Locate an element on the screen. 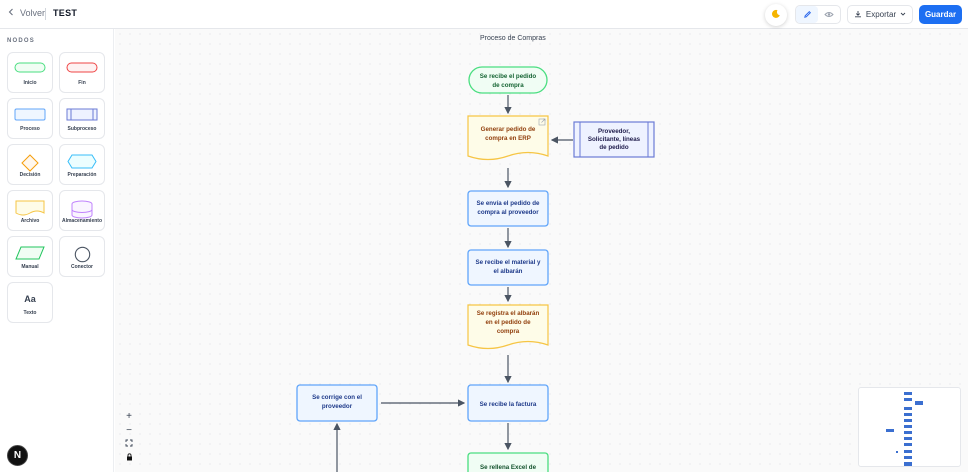  node-erp-document: Generar pedido de compra en ERP is located at coordinates (508, 138).